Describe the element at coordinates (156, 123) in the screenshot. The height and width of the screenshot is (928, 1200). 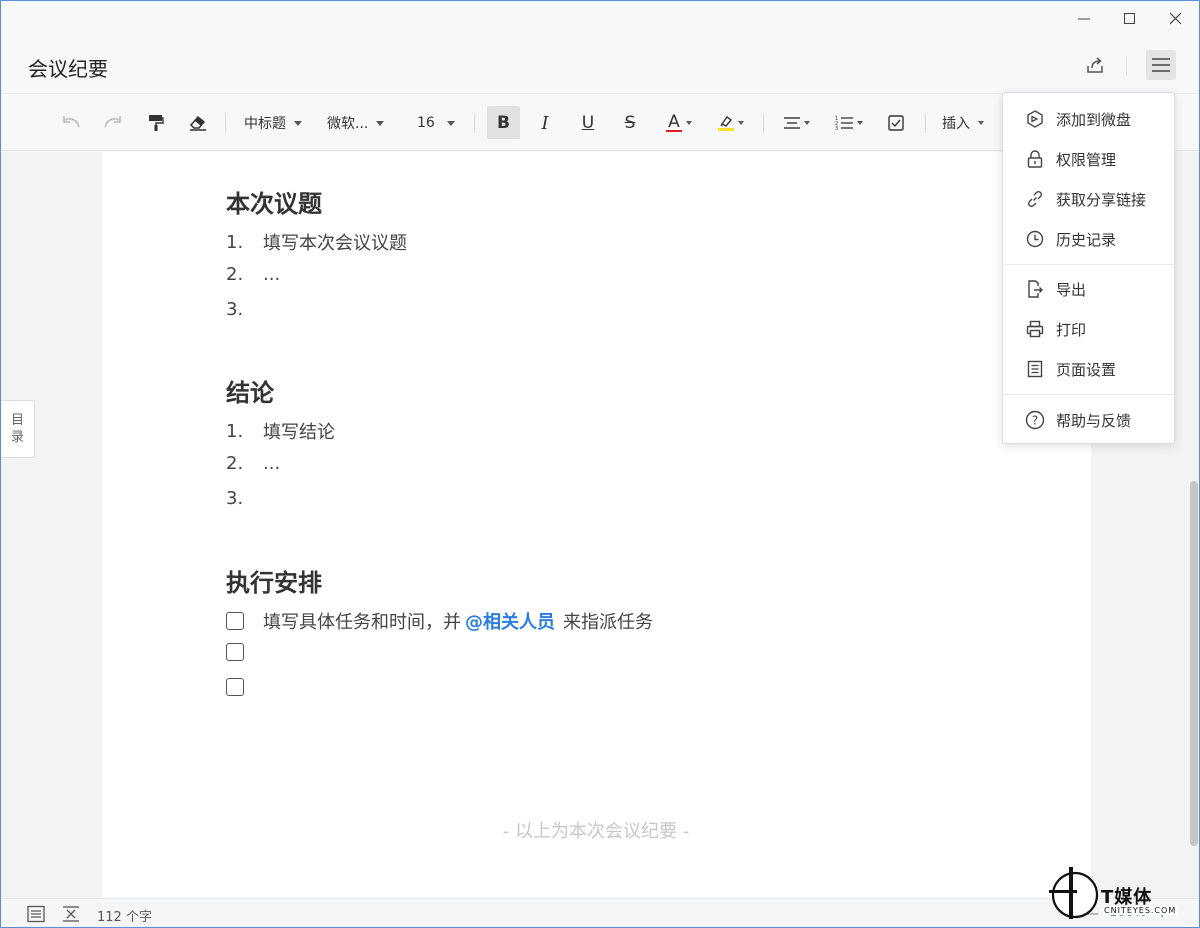
I see `format-painter-button` at that location.